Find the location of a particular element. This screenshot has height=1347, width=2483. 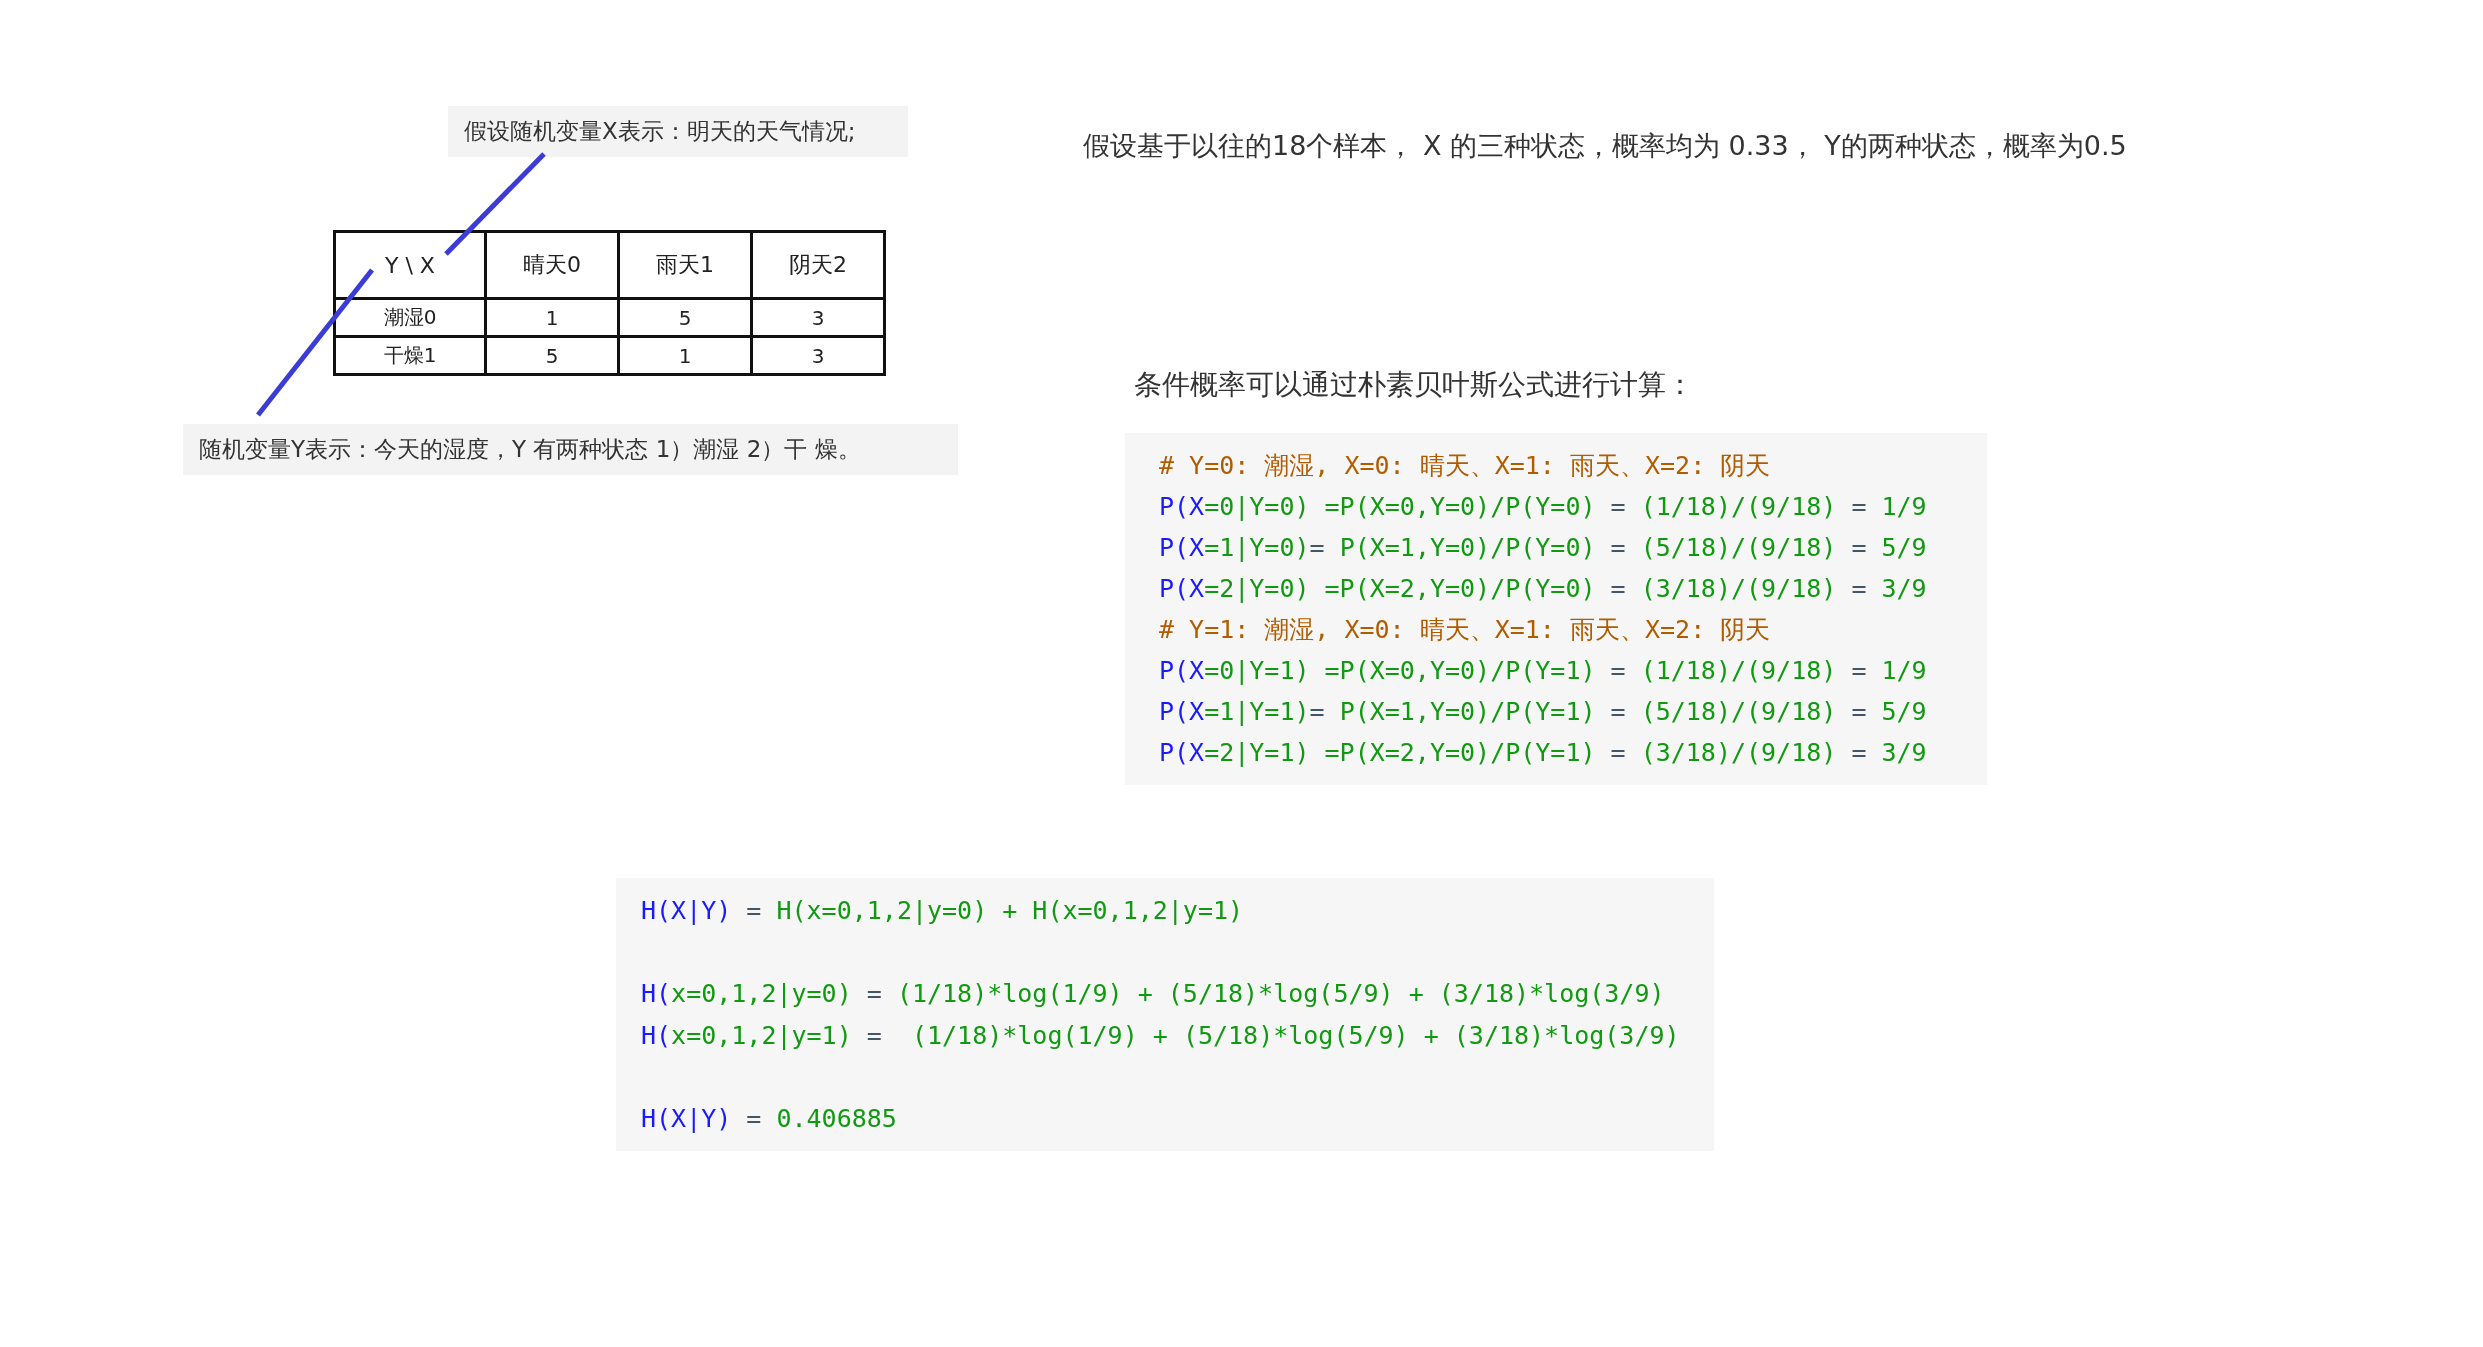

code-line: P(X=2|Y=1) =P(X=2,Y=0)/P(Y=1) = (3/18)/(9/18) = 3/9 is located at coordinates (1543, 753).